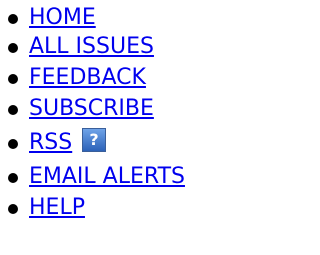 The height and width of the screenshot is (255, 320). I want to click on help-icon: ?, so click(94, 140).